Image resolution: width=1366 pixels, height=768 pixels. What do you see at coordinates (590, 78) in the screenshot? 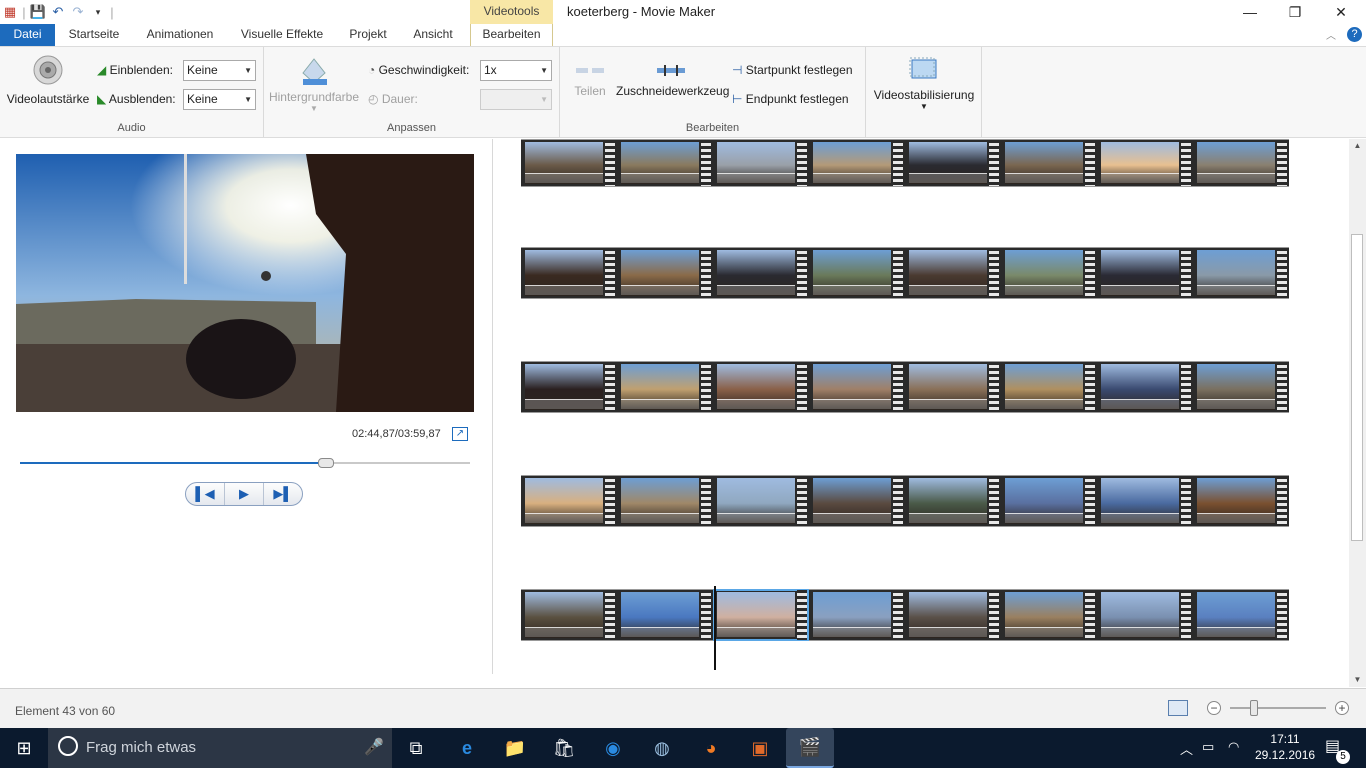
I see `split-button: Teilen` at bounding box center [590, 78].